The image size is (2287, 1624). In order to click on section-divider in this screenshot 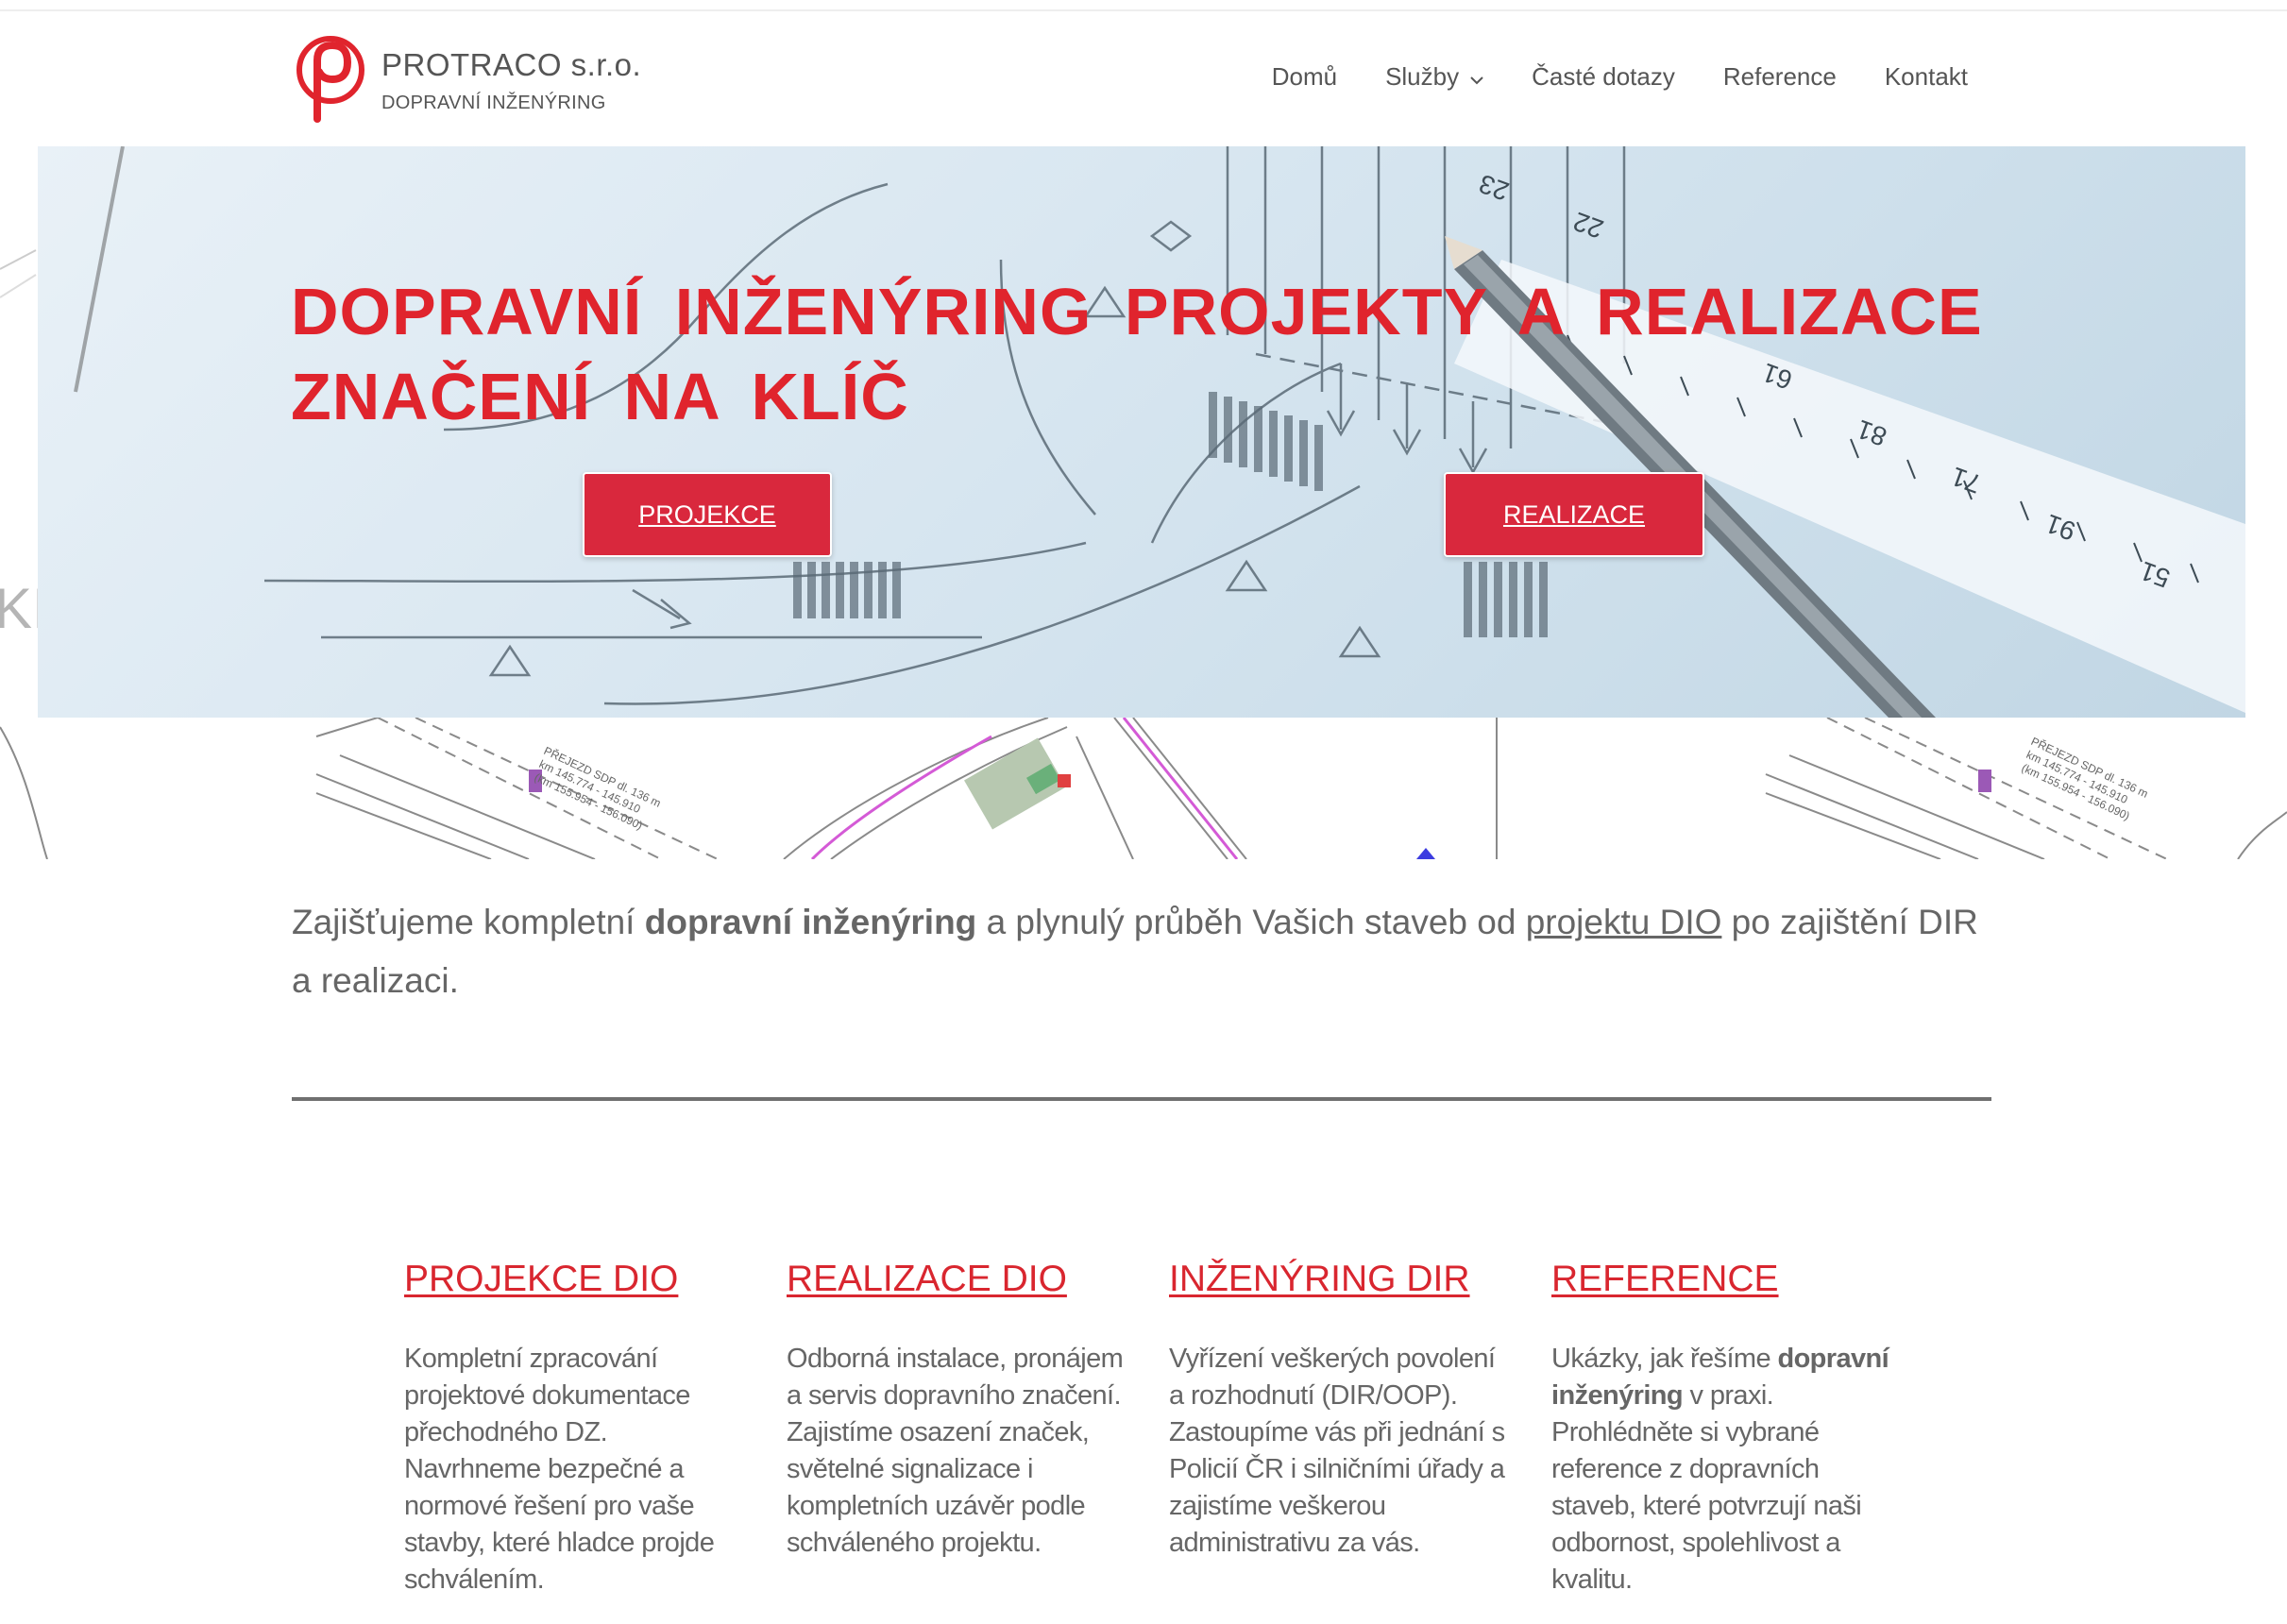, I will do `click(1141, 1099)`.